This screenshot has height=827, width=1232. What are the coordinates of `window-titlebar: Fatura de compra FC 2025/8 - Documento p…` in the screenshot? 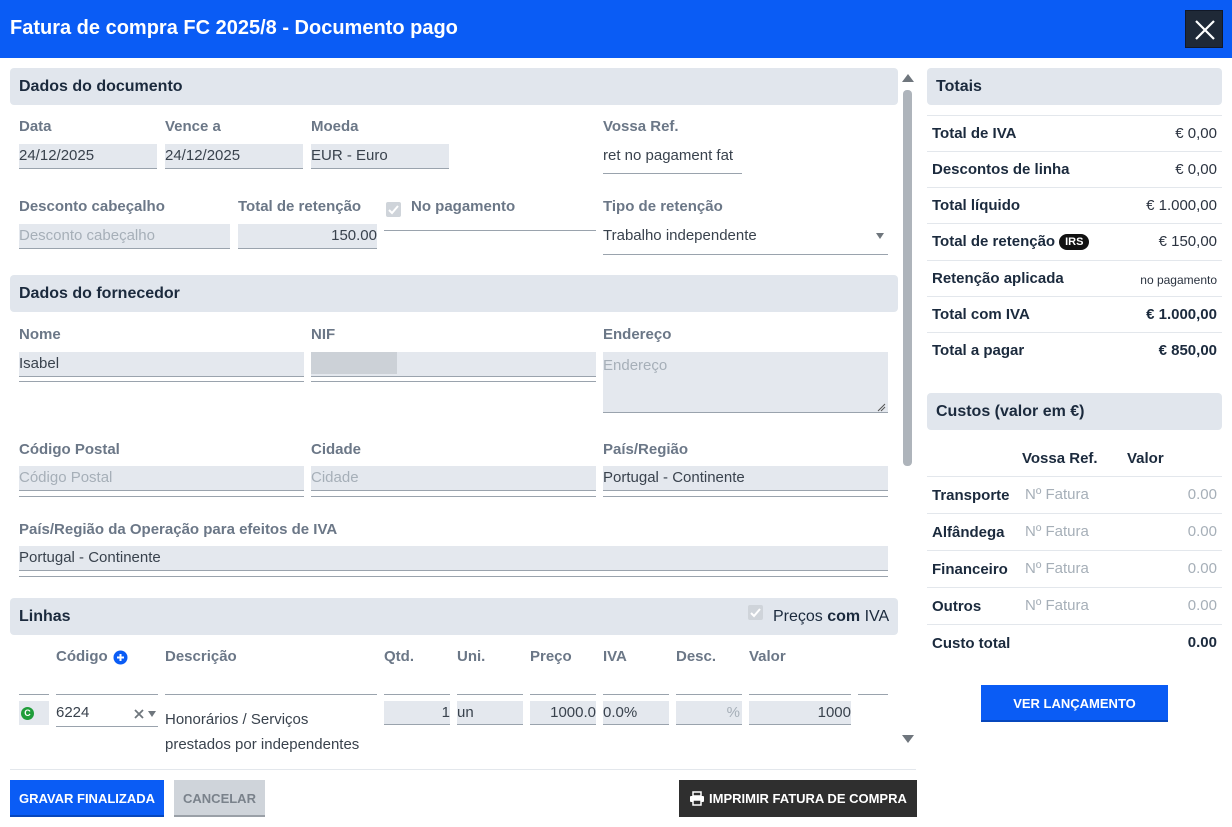 It's located at (616, 29).